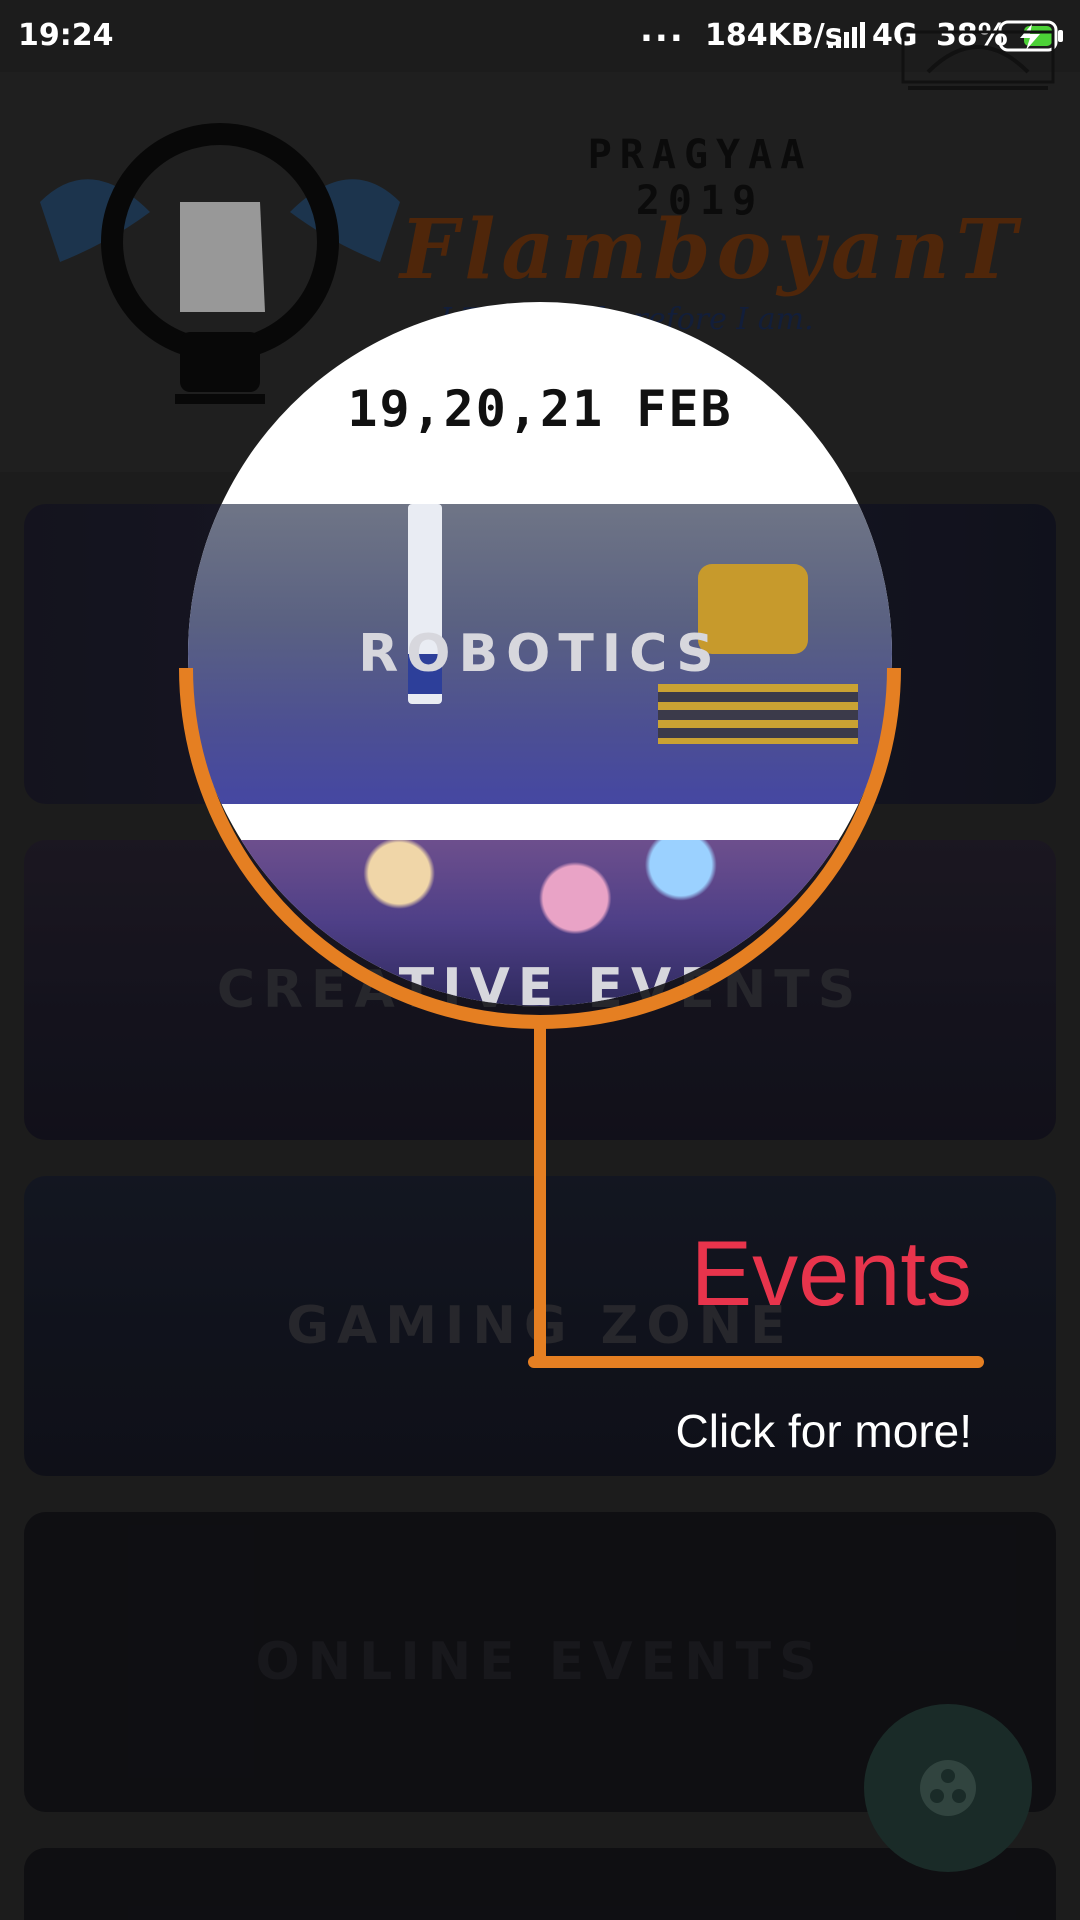 The height and width of the screenshot is (1920, 1080). I want to click on share-icon, so click(948, 1788).